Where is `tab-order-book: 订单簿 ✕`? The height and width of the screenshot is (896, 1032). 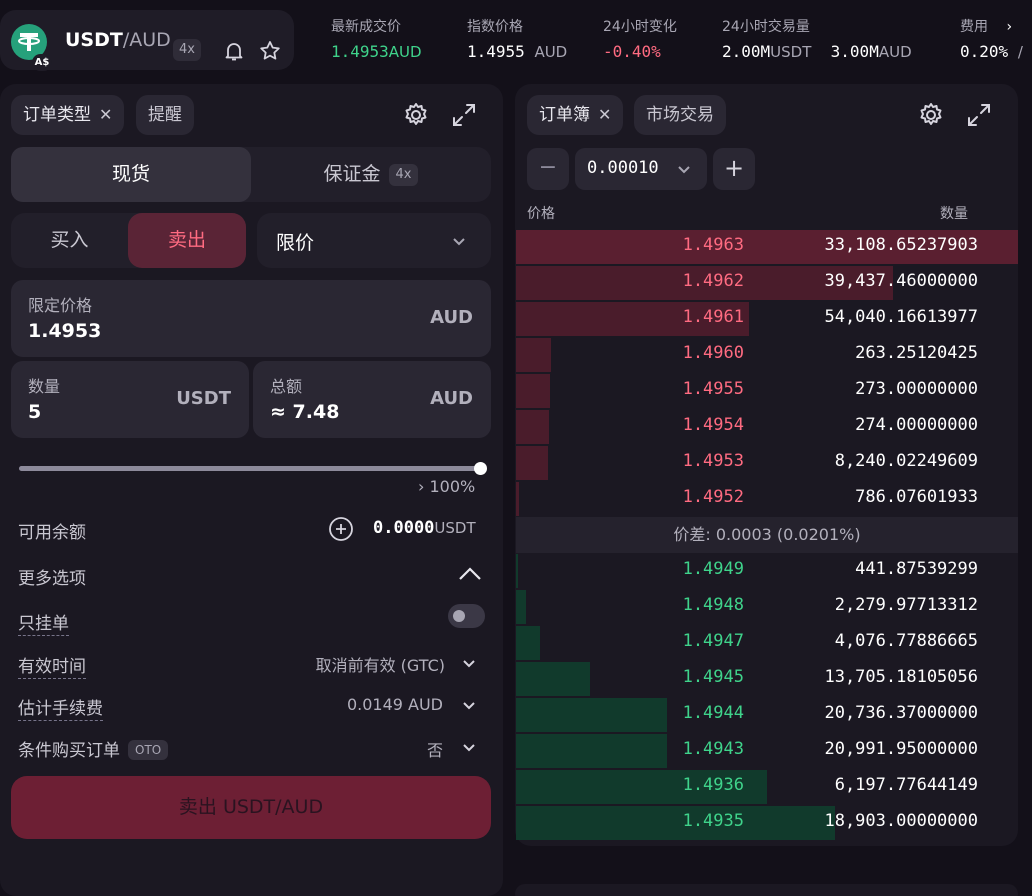
tab-order-book: 订单簿 ✕ is located at coordinates (575, 115).